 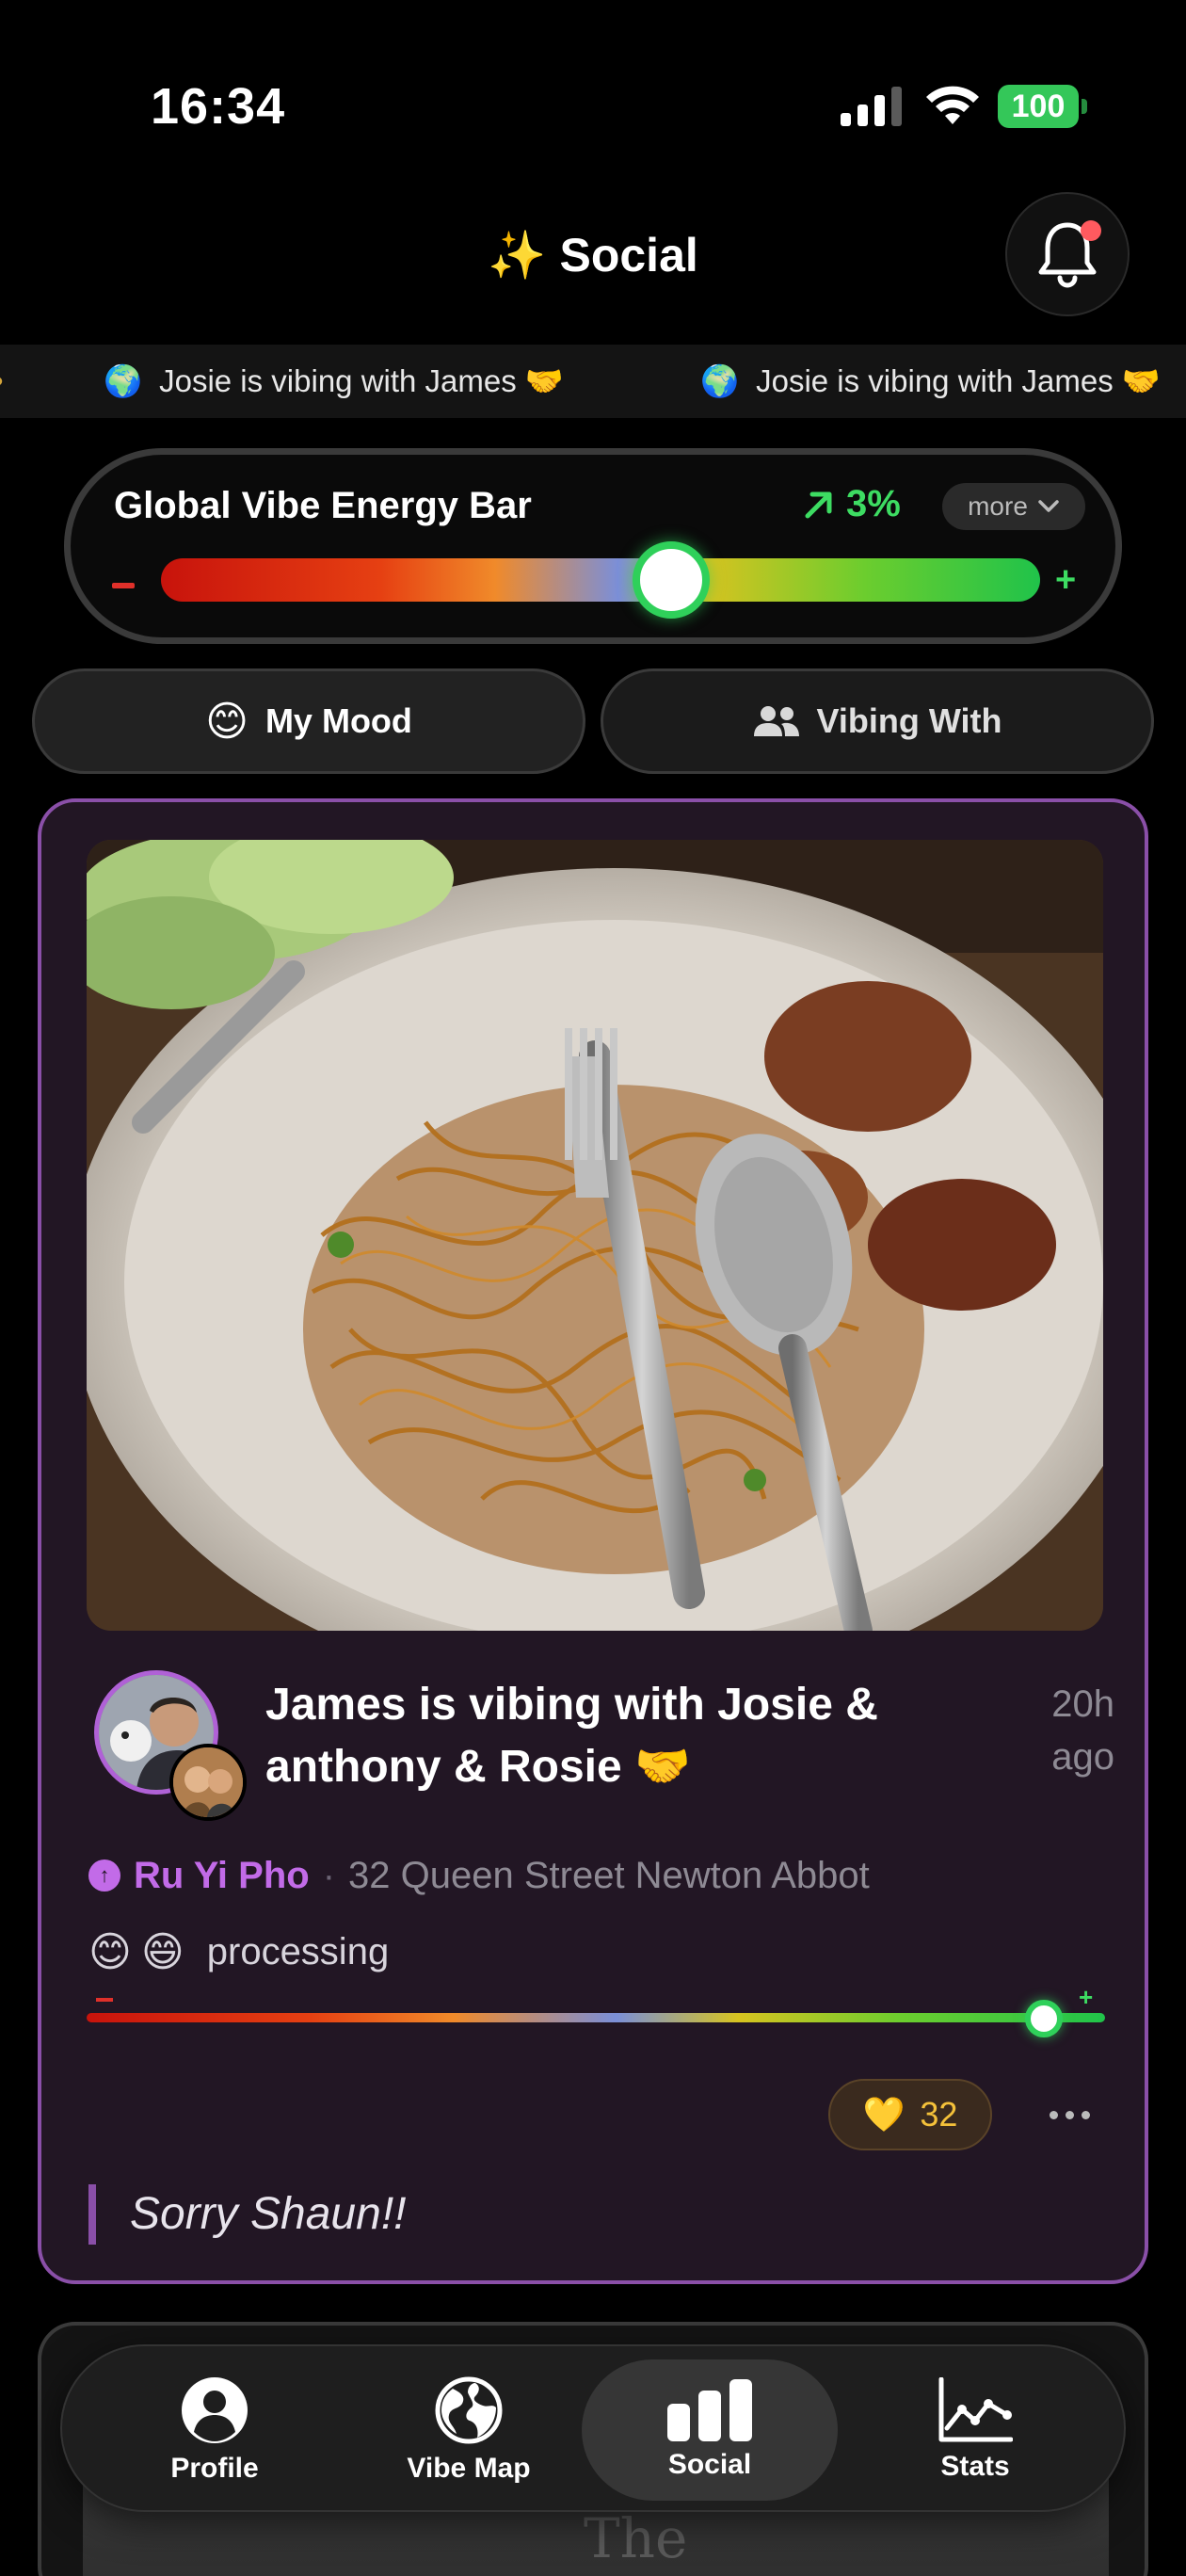 I want to click on line-chart-icon, so click(x=975, y=2409).